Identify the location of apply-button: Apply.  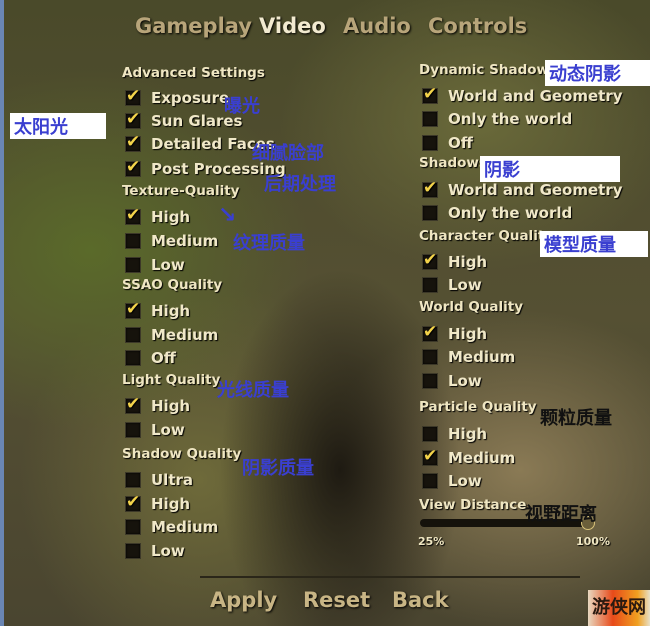
(243, 600).